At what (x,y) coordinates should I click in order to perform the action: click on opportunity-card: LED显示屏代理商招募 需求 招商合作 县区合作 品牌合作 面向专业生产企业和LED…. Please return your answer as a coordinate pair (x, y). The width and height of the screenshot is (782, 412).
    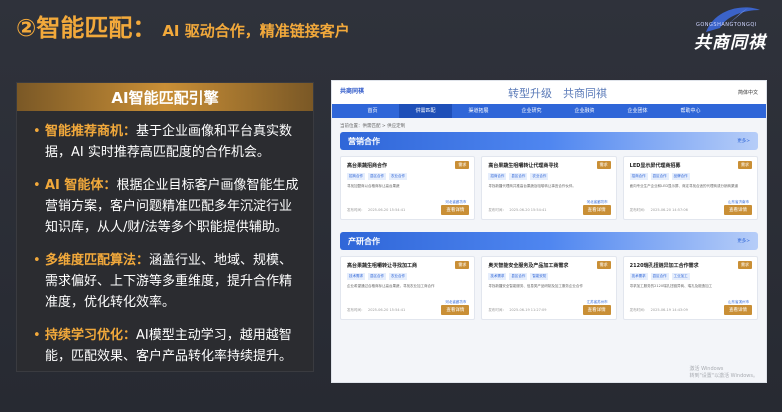
    Looking at the image, I should click on (690, 188).